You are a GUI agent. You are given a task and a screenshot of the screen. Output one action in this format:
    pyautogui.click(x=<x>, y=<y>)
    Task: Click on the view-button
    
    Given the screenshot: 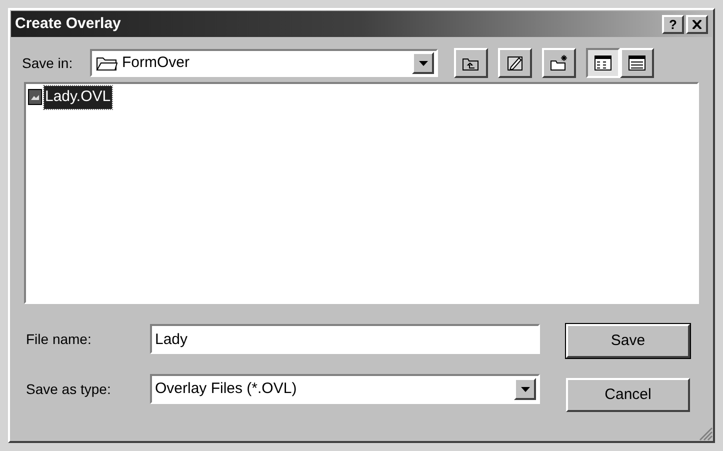 What is the action you would take?
    pyautogui.click(x=603, y=63)
    